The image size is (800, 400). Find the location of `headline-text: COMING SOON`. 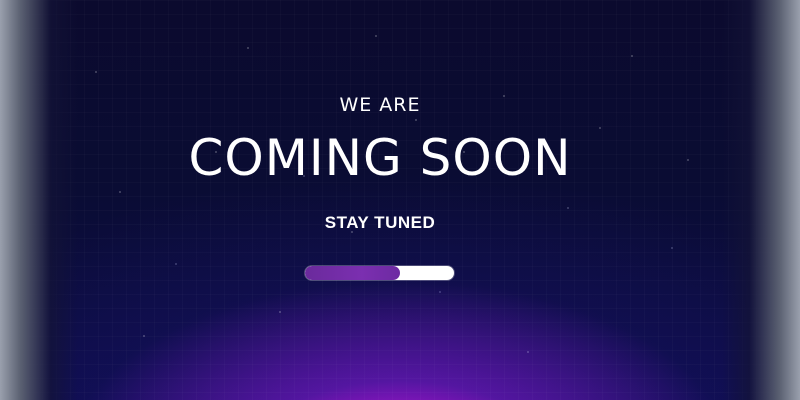

headline-text: COMING SOON is located at coordinates (380, 158).